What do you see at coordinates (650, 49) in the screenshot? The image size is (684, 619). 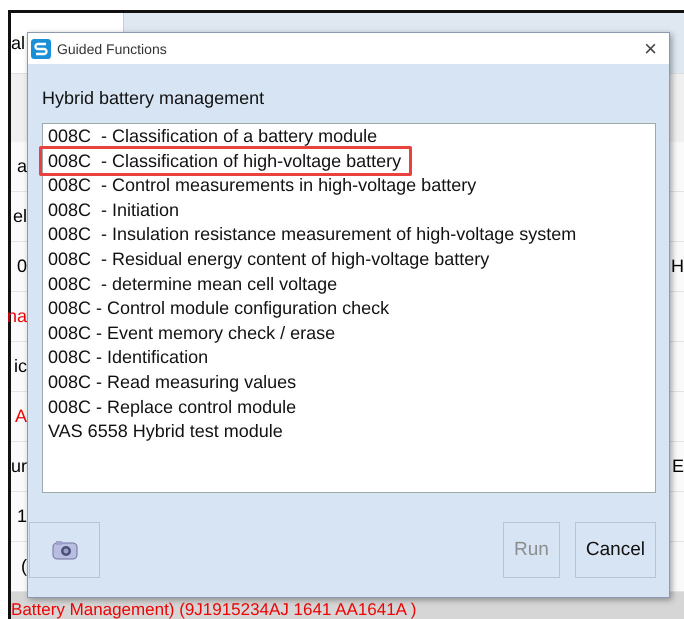 I see `close-button: ×` at bounding box center [650, 49].